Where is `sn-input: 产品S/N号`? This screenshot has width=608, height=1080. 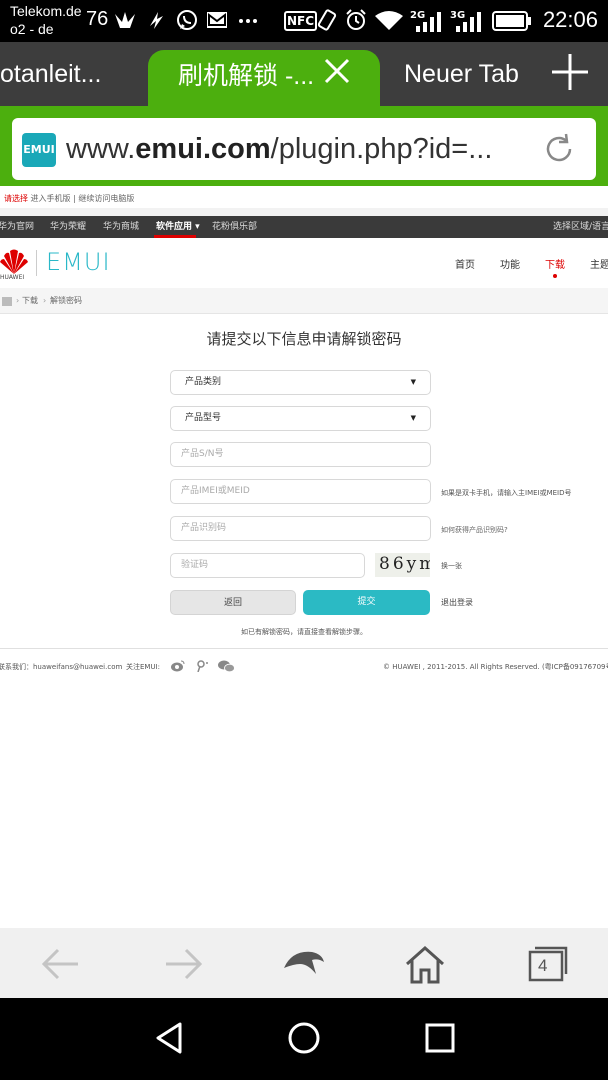 sn-input: 产品S/N号 is located at coordinates (300, 454).